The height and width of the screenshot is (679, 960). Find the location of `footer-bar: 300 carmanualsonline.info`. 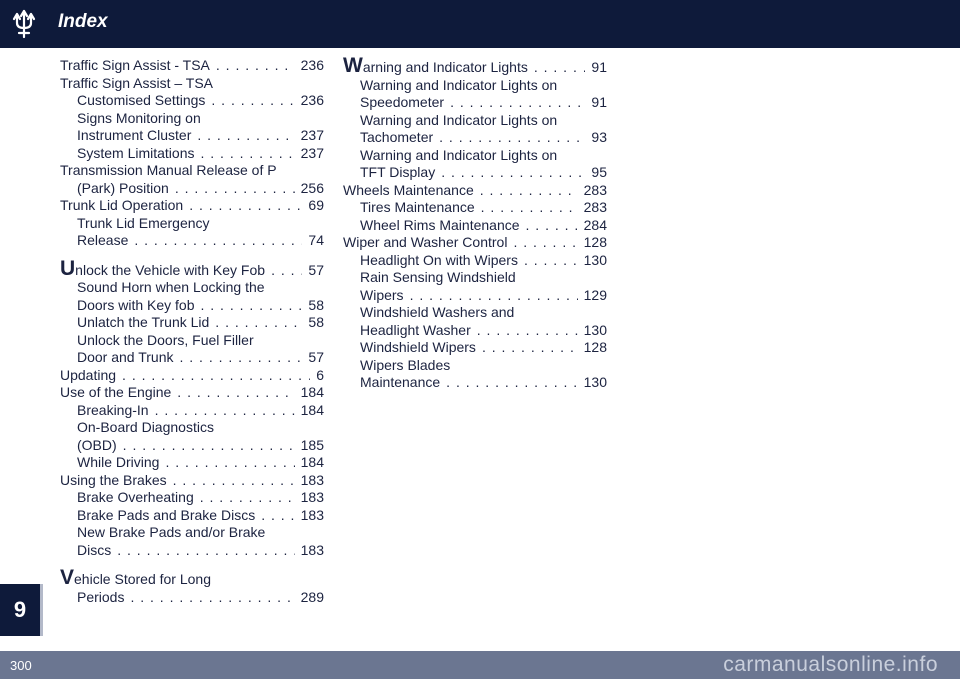

footer-bar: 300 carmanualsonline.info is located at coordinates (480, 665).